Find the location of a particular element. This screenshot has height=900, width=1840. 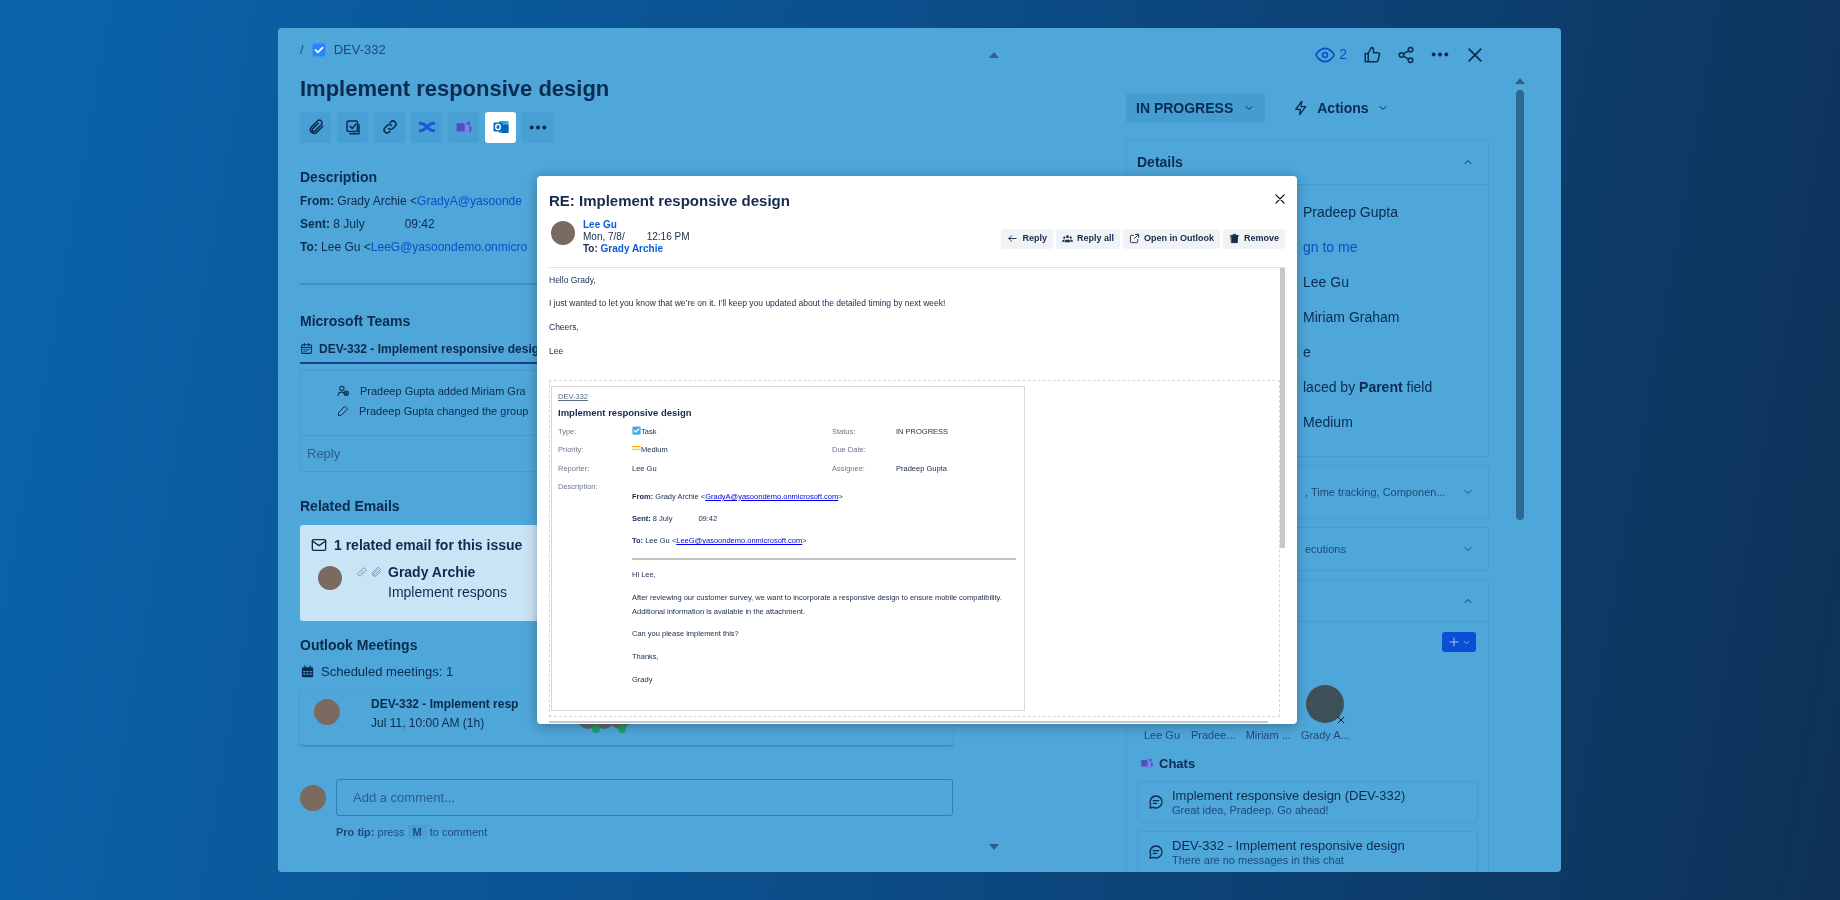

person-add-icon is located at coordinates (343, 391).